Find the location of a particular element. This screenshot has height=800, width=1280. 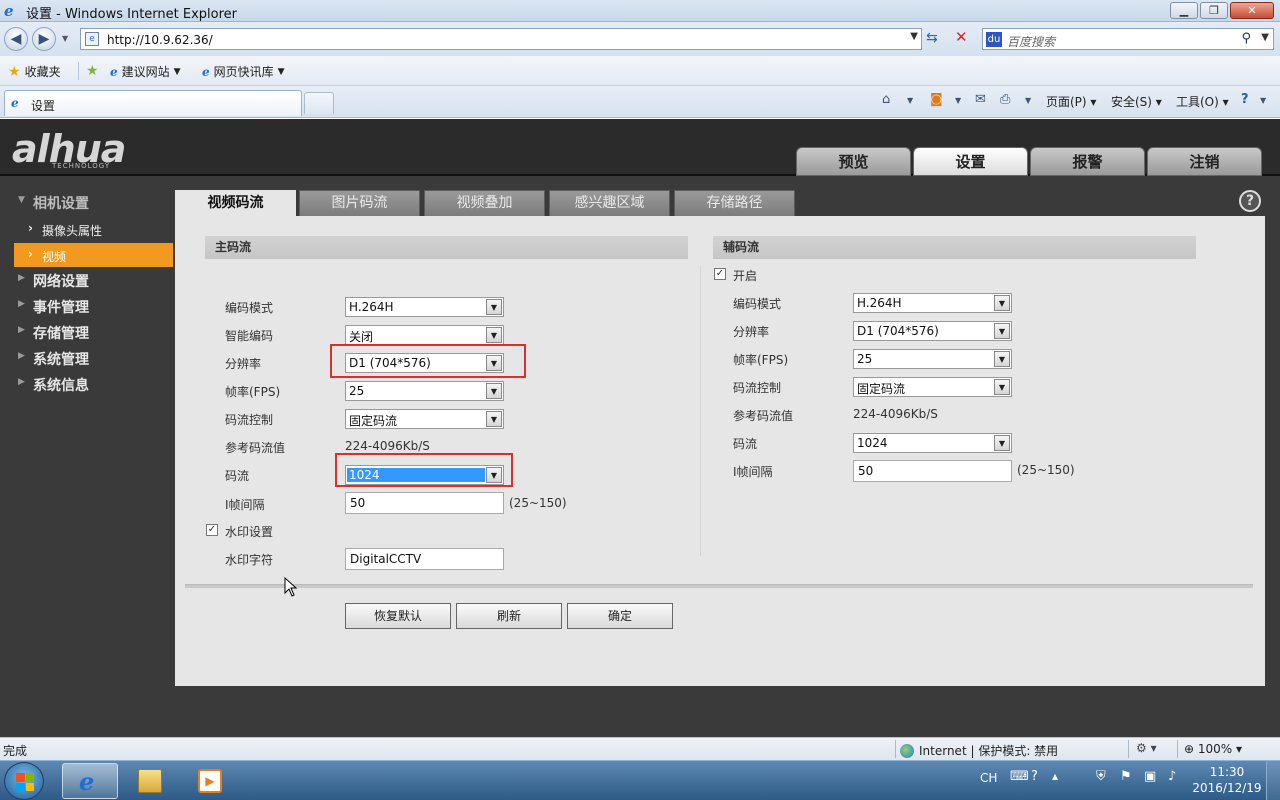

tools-menu: 工具(O) ▾ is located at coordinates (1202, 101).